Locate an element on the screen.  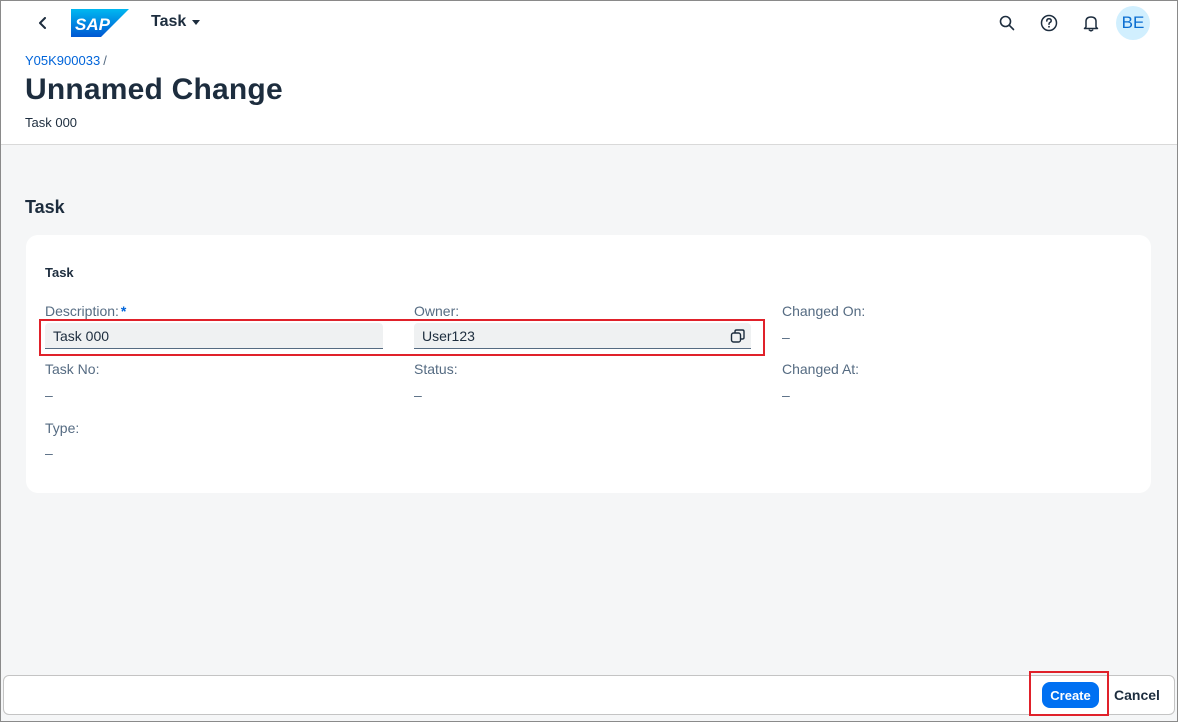
status-value: – is located at coordinates (418, 395).